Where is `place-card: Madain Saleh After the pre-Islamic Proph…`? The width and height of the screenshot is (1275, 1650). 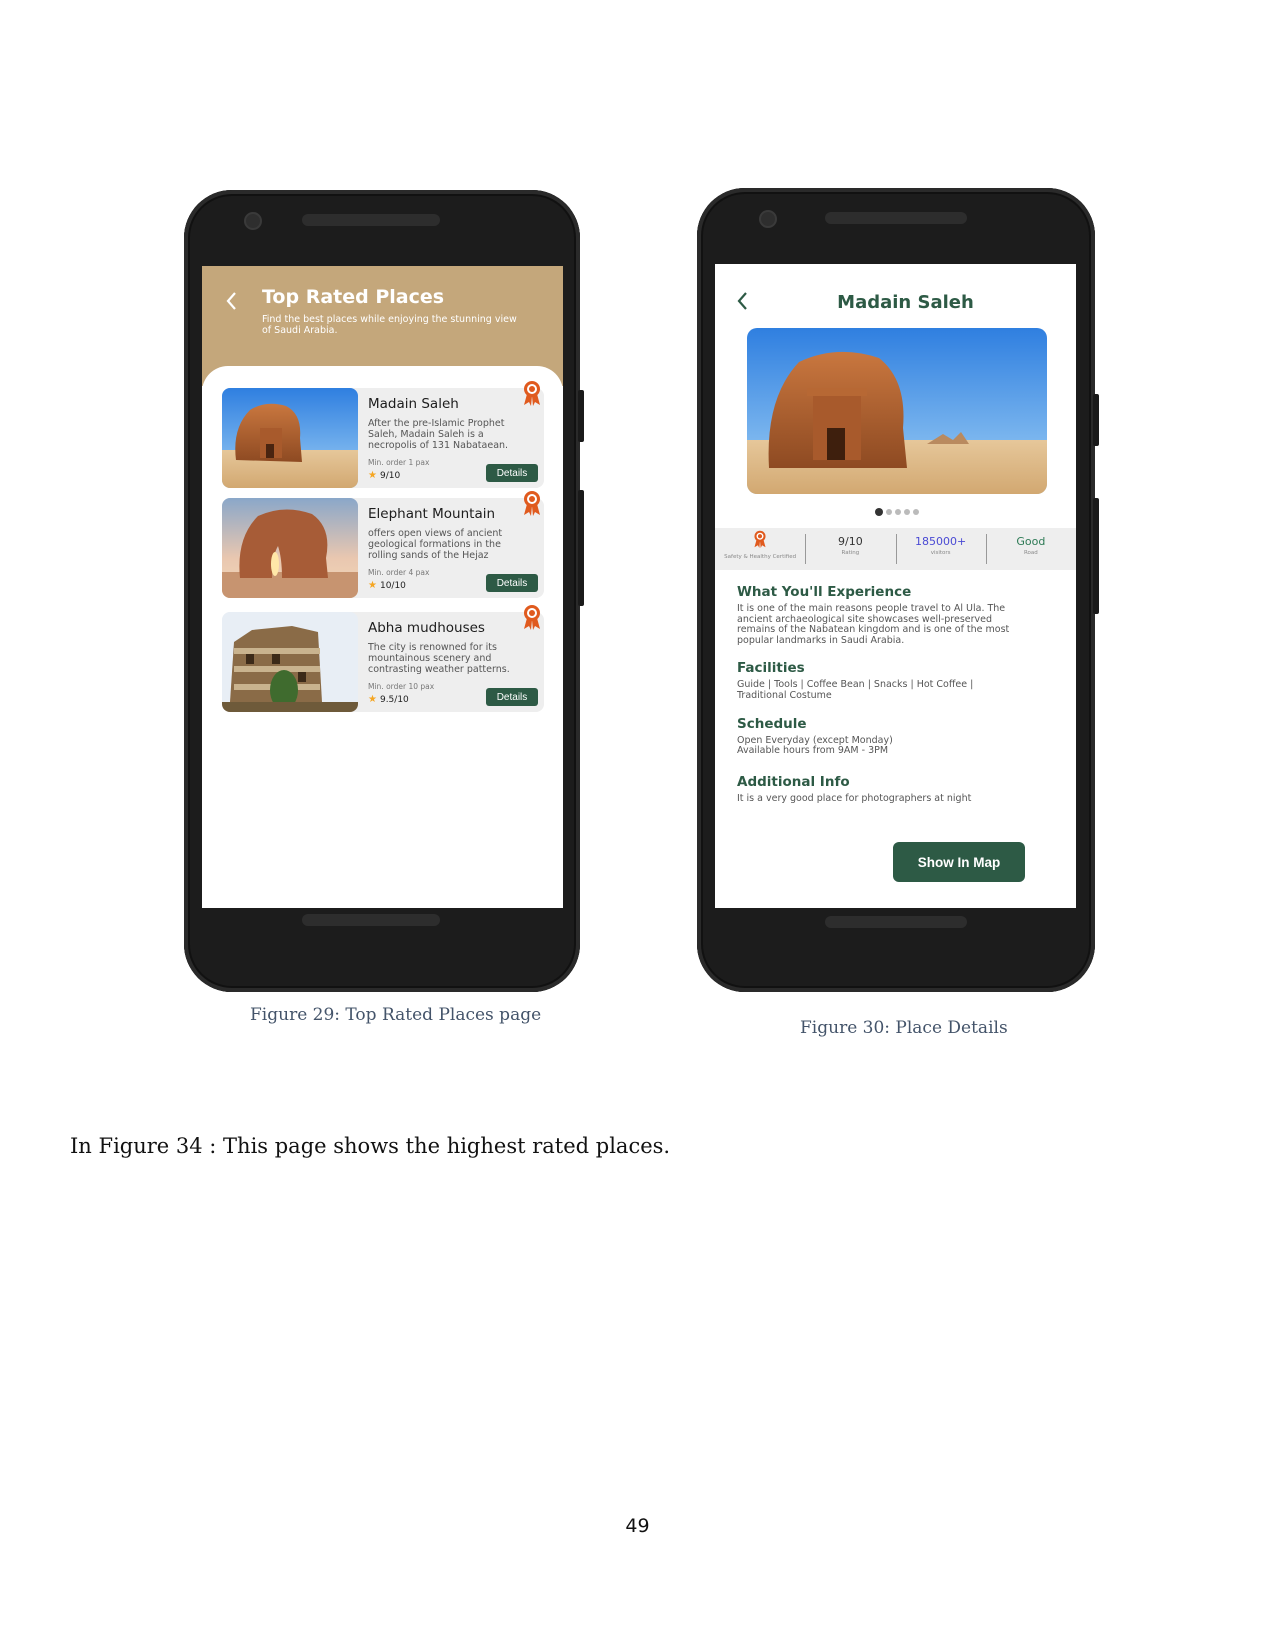
place-card: Madain Saleh After the pre-Islamic Proph… is located at coordinates (383, 434).